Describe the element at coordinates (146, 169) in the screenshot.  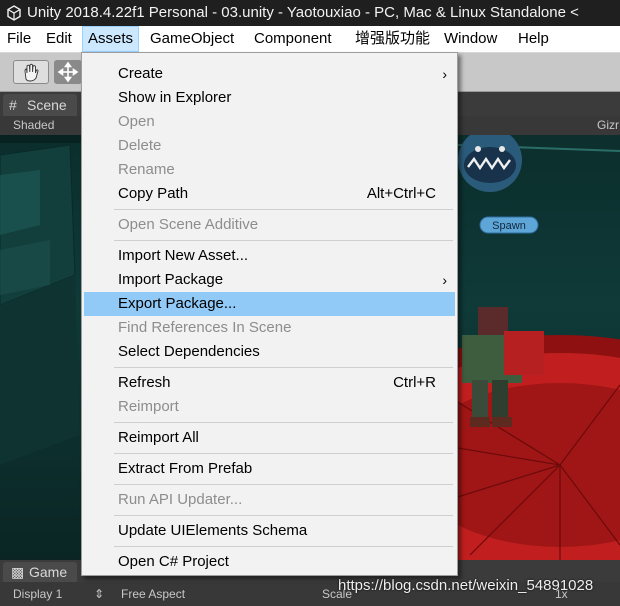
I see `menu-item-label: Rename` at that location.